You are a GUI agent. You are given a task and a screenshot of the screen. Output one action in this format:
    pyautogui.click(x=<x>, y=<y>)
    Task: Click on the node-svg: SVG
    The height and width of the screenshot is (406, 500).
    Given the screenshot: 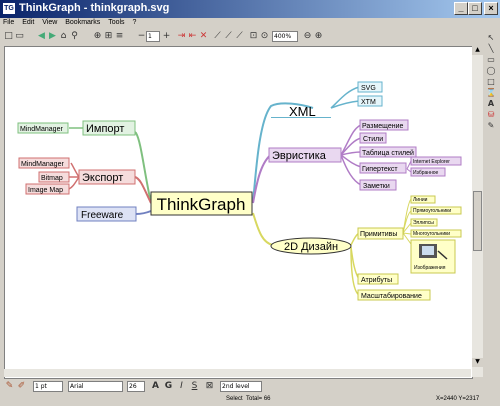 What is the action you would take?
    pyautogui.click(x=368, y=88)
    